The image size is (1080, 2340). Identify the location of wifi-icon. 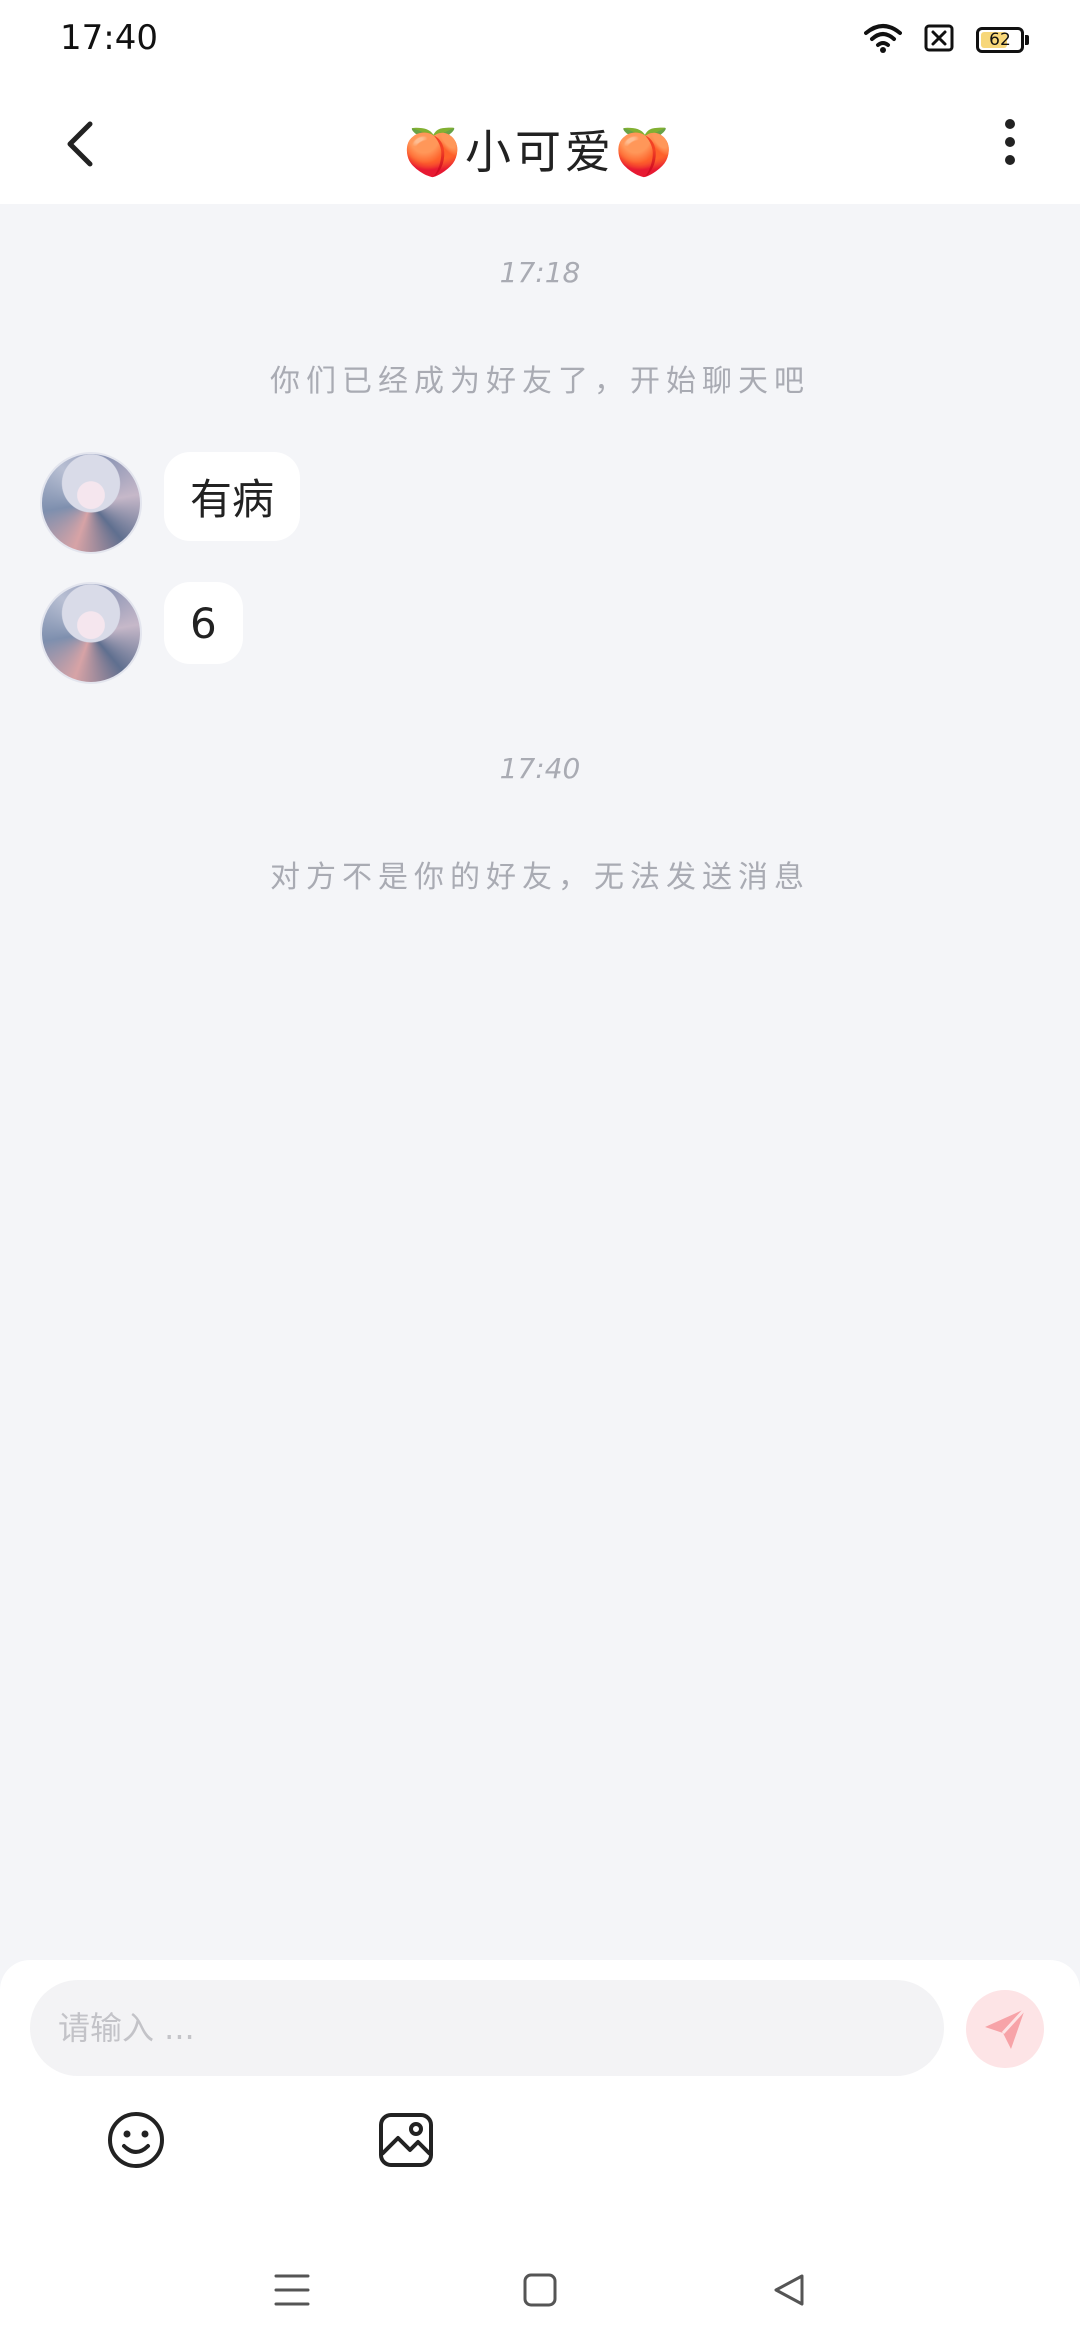
(883, 40).